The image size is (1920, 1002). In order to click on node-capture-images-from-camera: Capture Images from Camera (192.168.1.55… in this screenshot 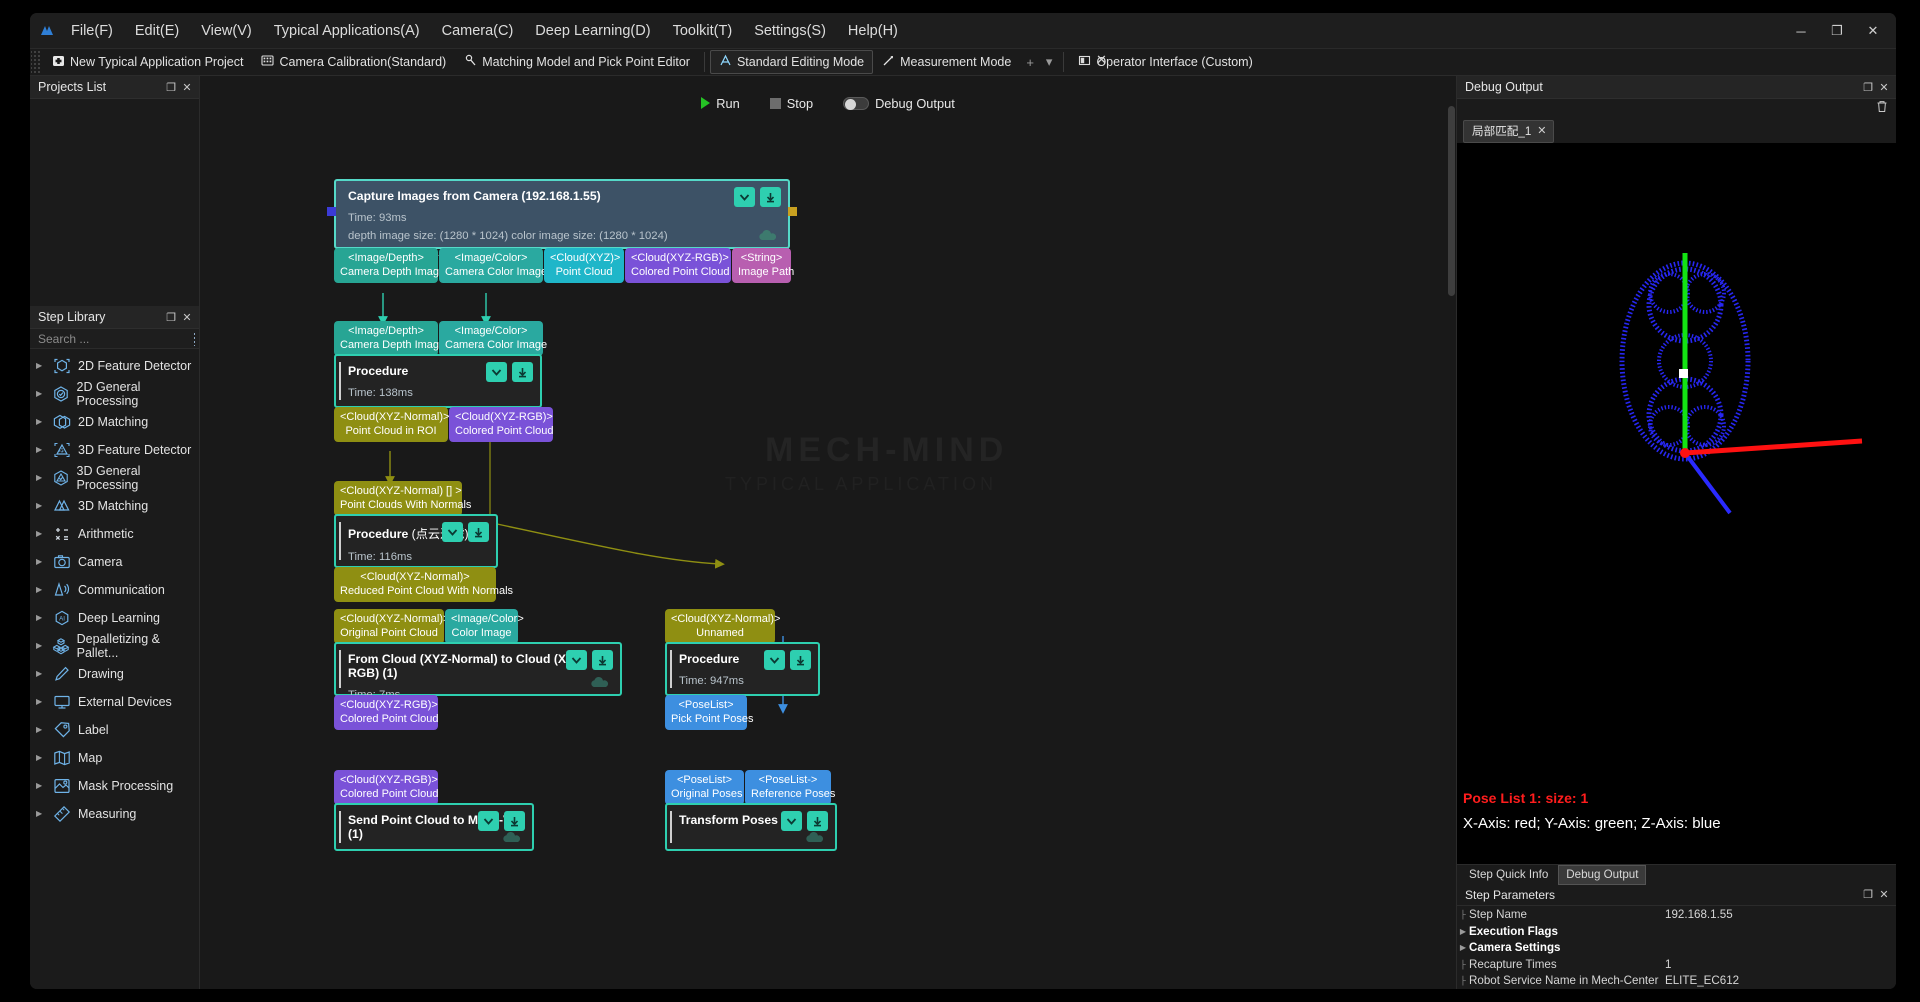, I will do `click(562, 219)`.